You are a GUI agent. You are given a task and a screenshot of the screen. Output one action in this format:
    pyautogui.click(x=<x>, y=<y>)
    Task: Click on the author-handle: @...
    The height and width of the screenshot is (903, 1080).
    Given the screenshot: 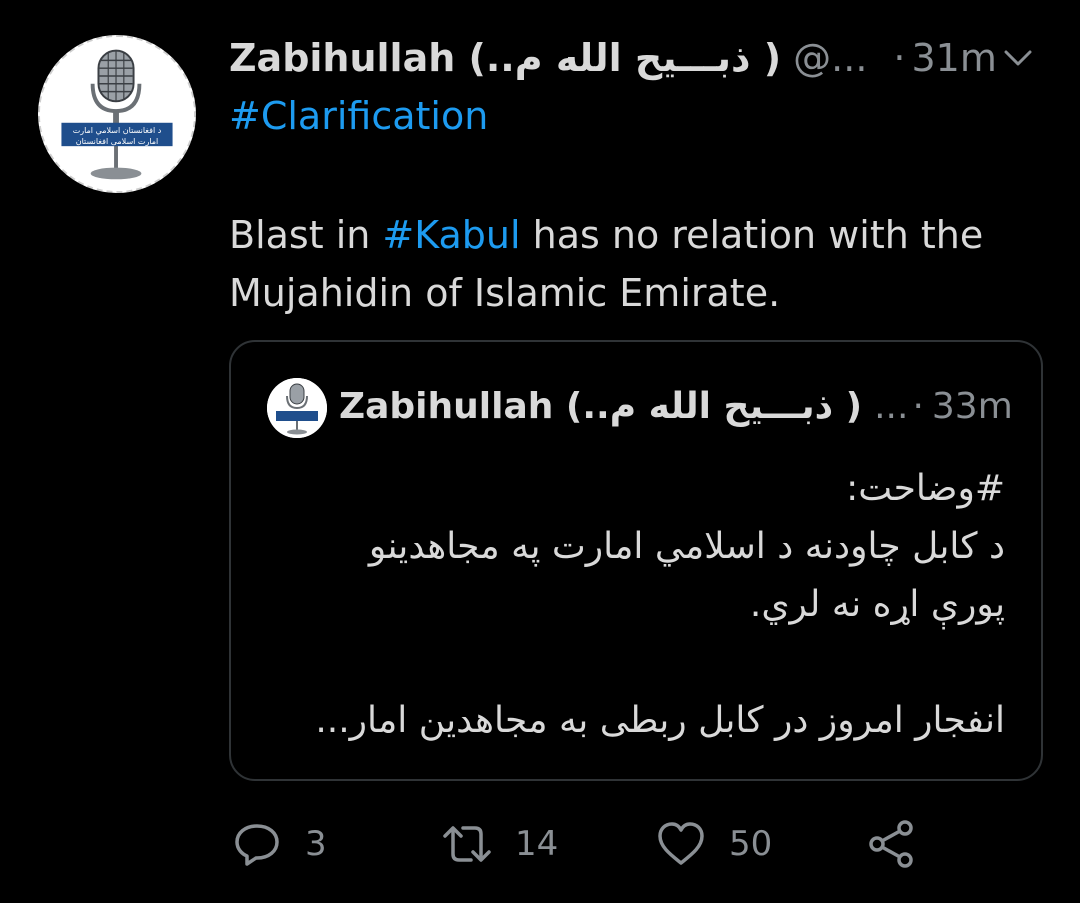 What is the action you would take?
    pyautogui.click(x=830, y=58)
    